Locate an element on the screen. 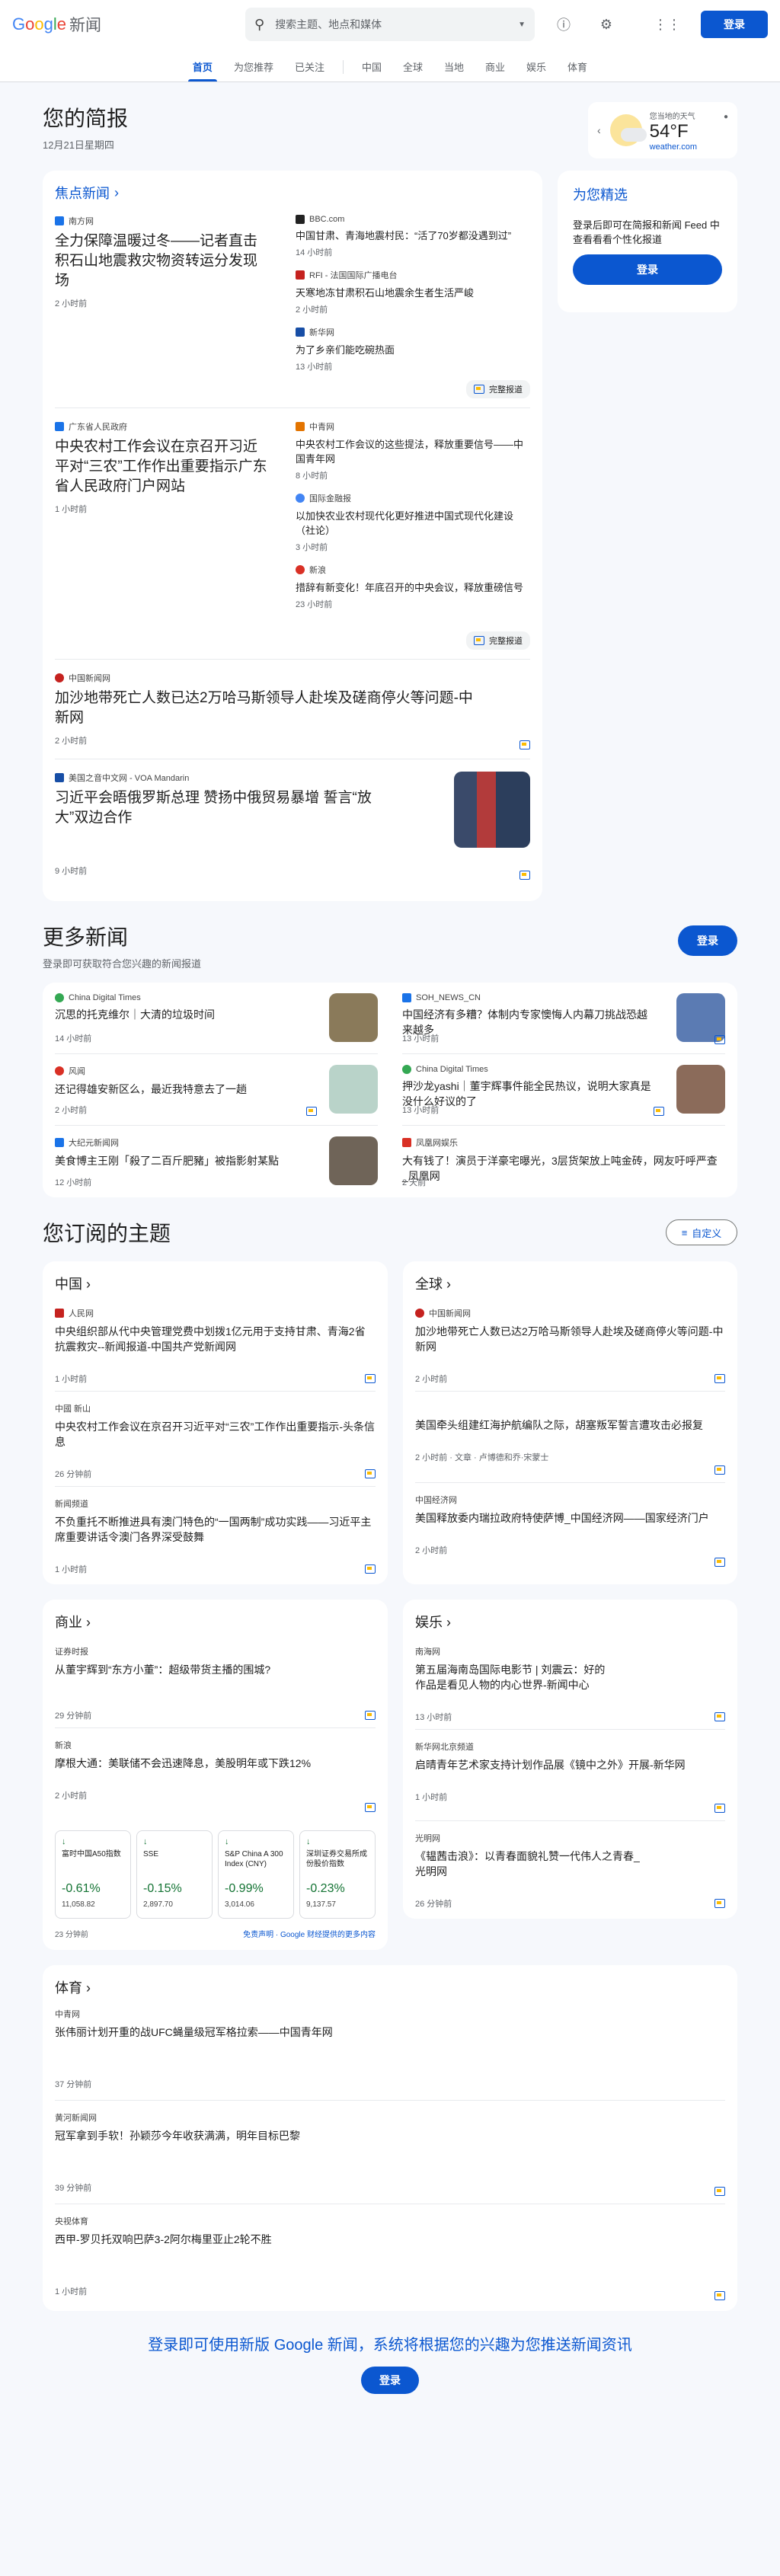 The height and width of the screenshot is (2576, 780). signin-button: 登录 is located at coordinates (734, 24).